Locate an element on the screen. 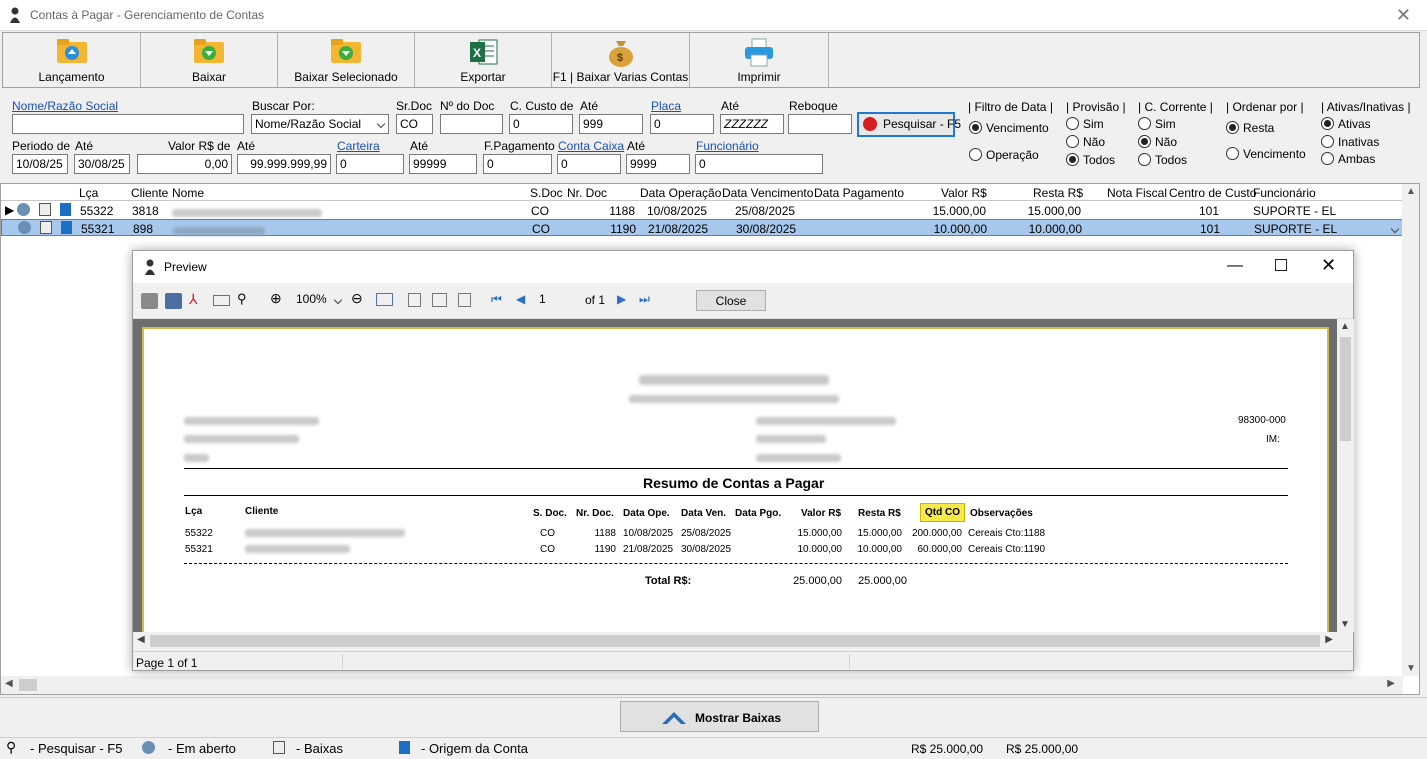  lancamento-button: Lançamento is located at coordinates (72, 60).